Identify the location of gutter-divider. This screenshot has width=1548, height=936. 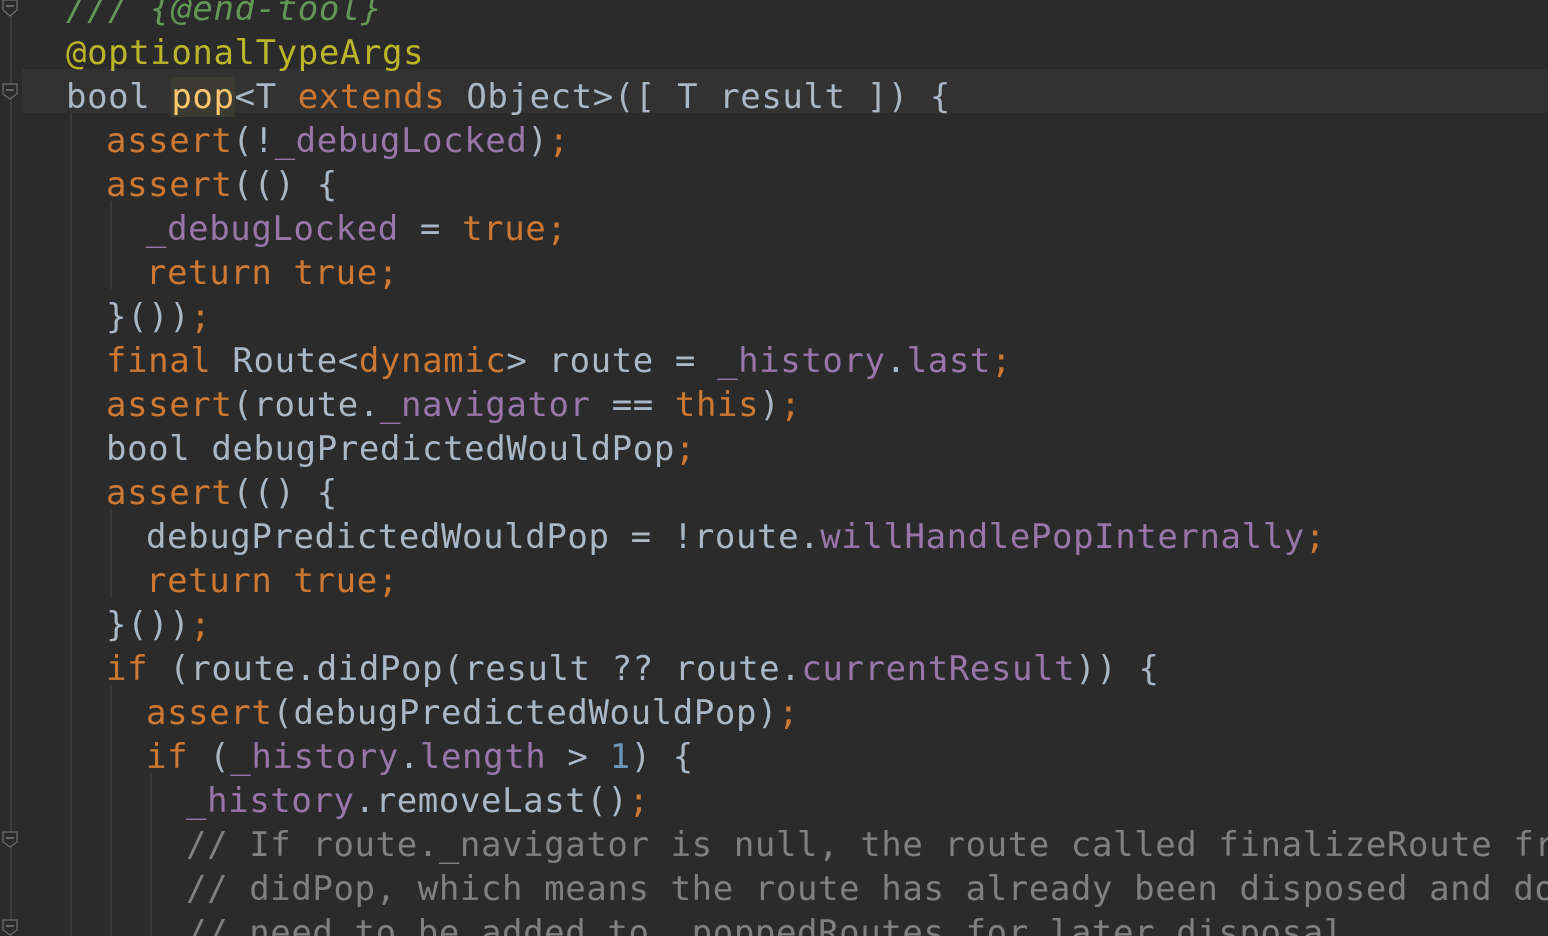
(11, 468).